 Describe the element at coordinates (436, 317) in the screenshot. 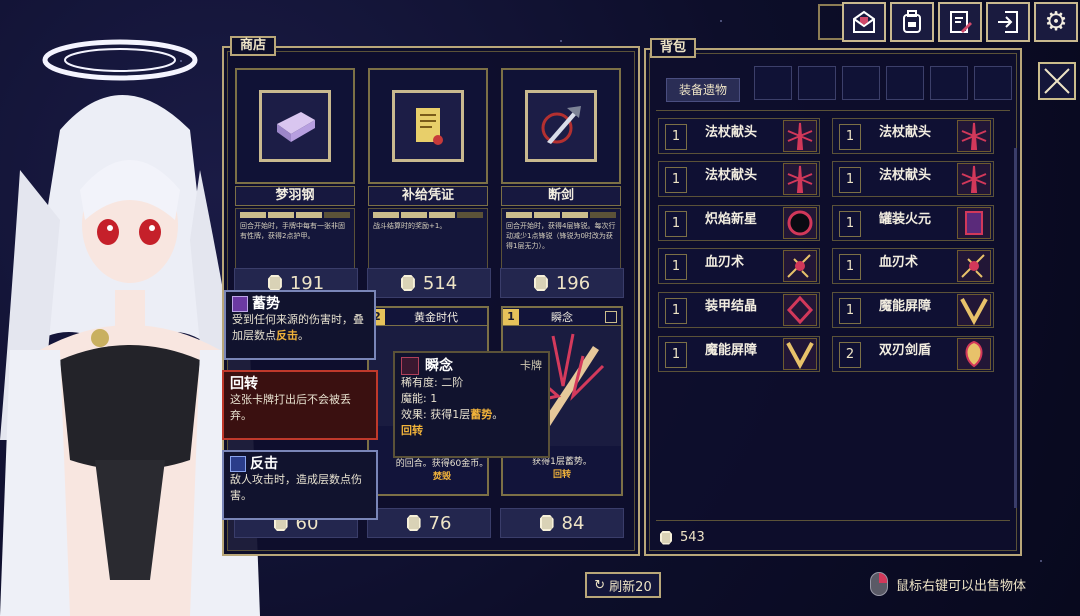

I see `card-name: 黄金时代` at that location.